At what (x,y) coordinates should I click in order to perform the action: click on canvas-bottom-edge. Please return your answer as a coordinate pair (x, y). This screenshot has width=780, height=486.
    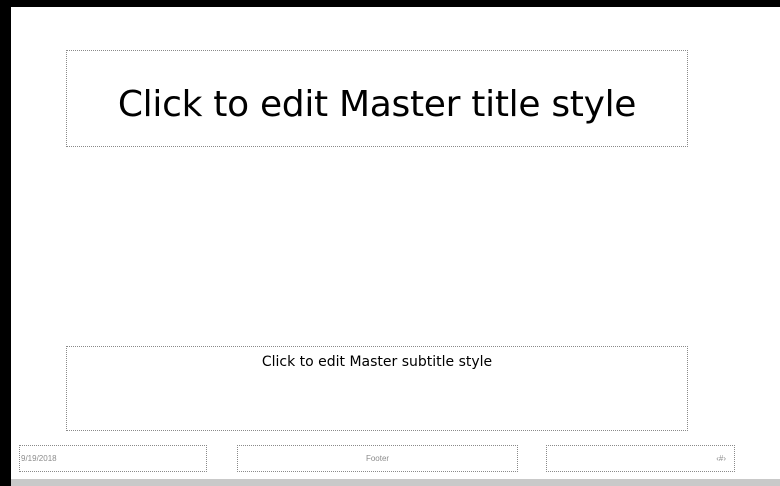
    Looking at the image, I should click on (395, 482).